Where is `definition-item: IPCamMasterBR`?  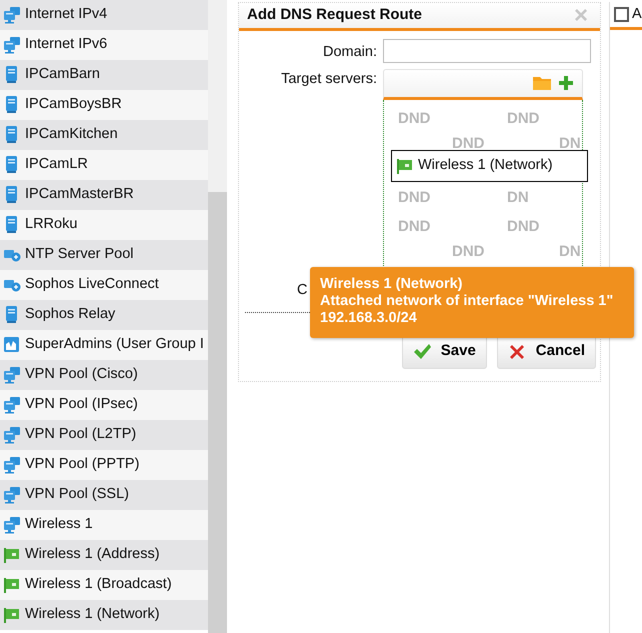
definition-item: IPCamMasterBR is located at coordinates (104, 195).